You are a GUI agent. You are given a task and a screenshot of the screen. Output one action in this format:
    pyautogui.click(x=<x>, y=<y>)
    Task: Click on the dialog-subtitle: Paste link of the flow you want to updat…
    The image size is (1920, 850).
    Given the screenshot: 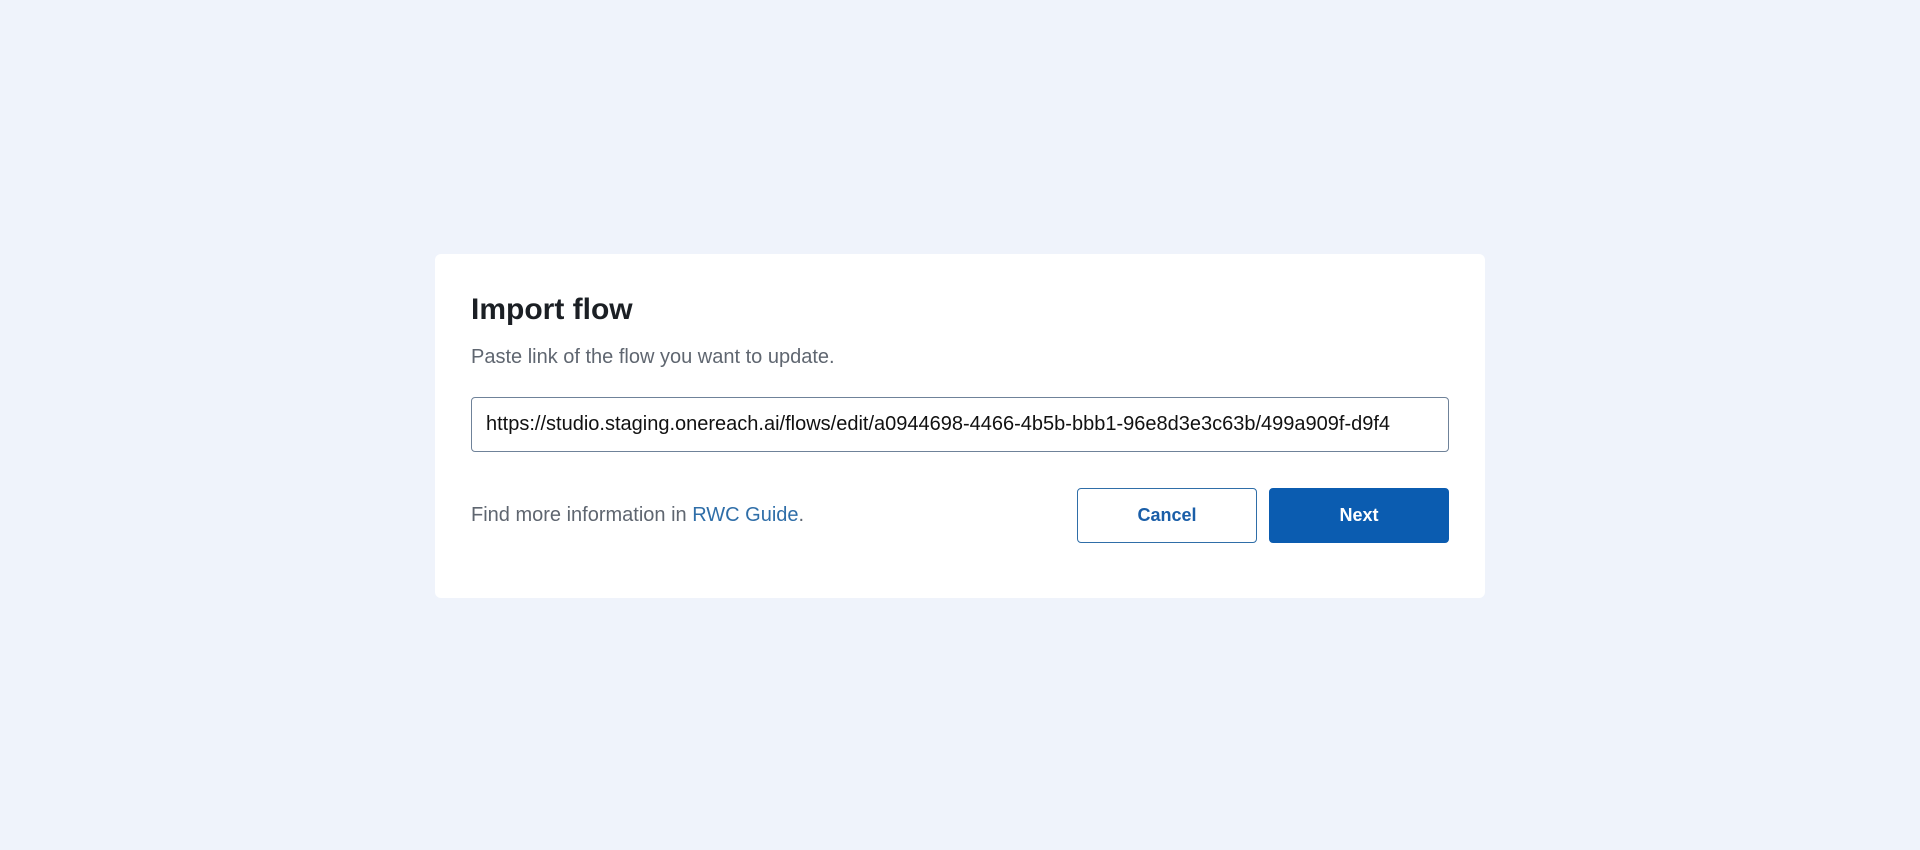 What is the action you would take?
    pyautogui.click(x=653, y=357)
    